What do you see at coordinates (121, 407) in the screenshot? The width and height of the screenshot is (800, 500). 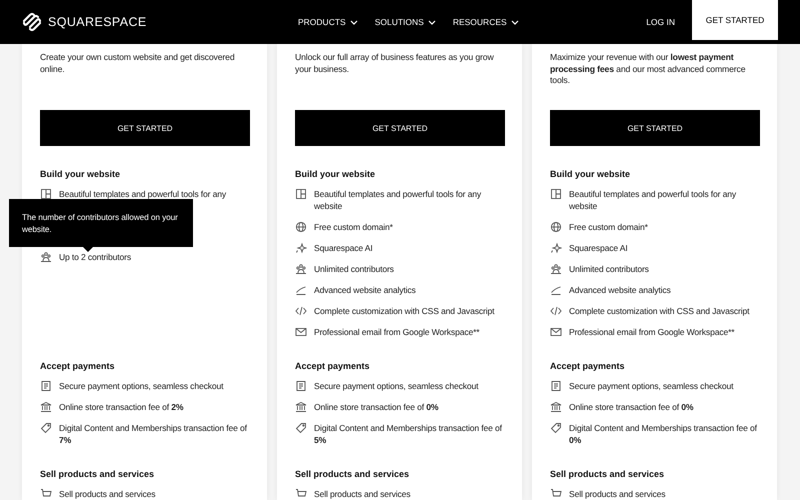 I see `feature-text: Online store transaction fee of 2%` at bounding box center [121, 407].